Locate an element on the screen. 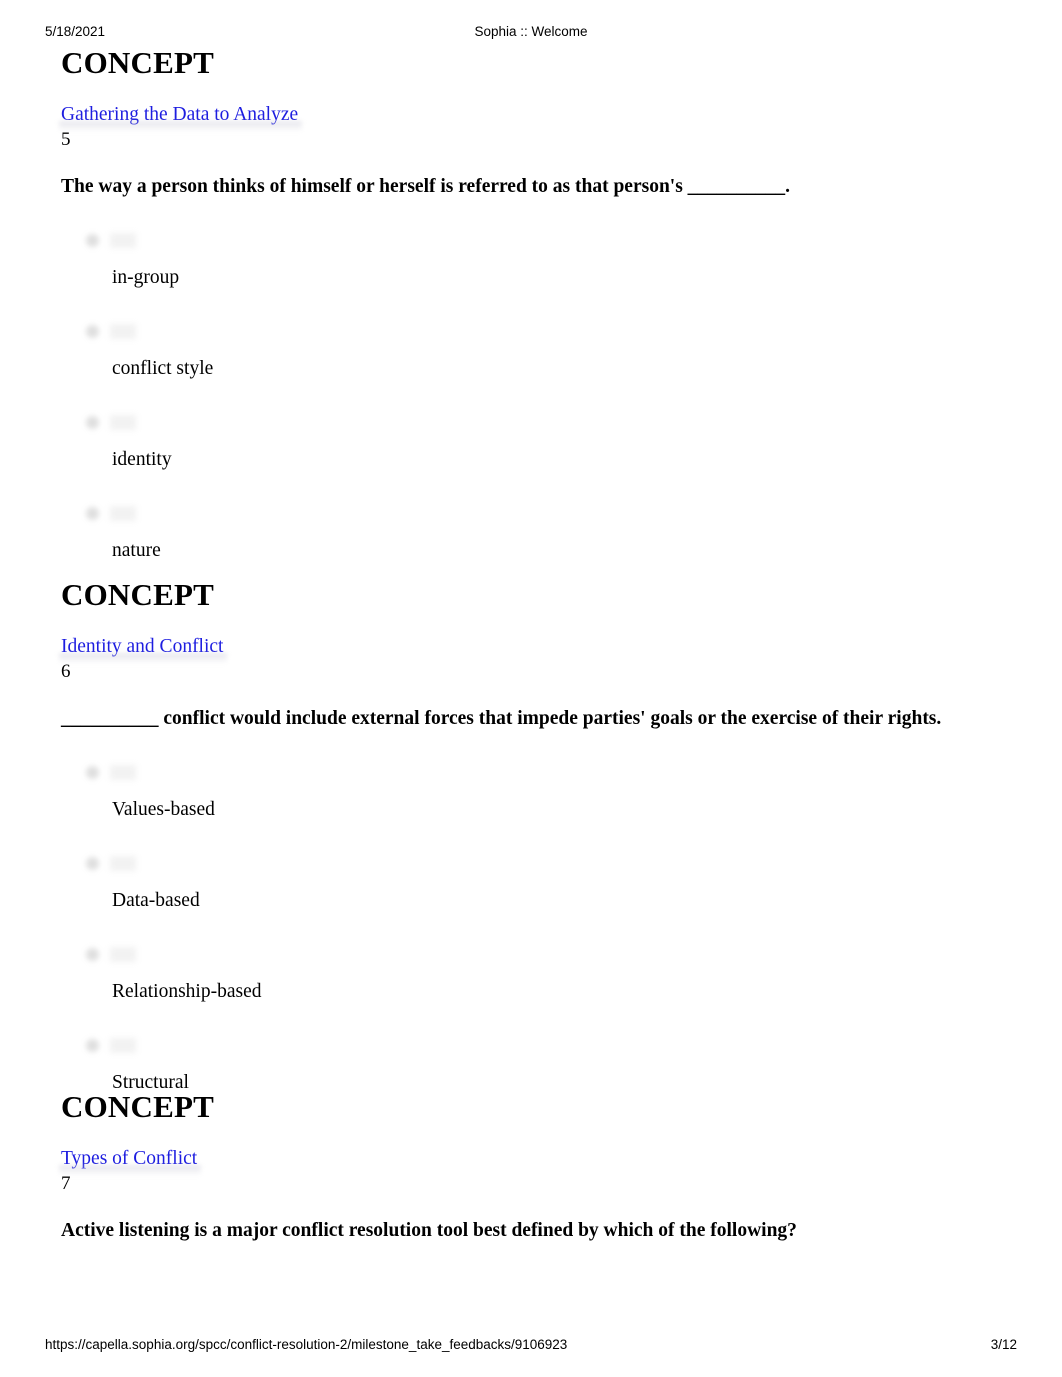 The width and height of the screenshot is (1062, 1377). answer-label: nature is located at coordinates (136, 550).